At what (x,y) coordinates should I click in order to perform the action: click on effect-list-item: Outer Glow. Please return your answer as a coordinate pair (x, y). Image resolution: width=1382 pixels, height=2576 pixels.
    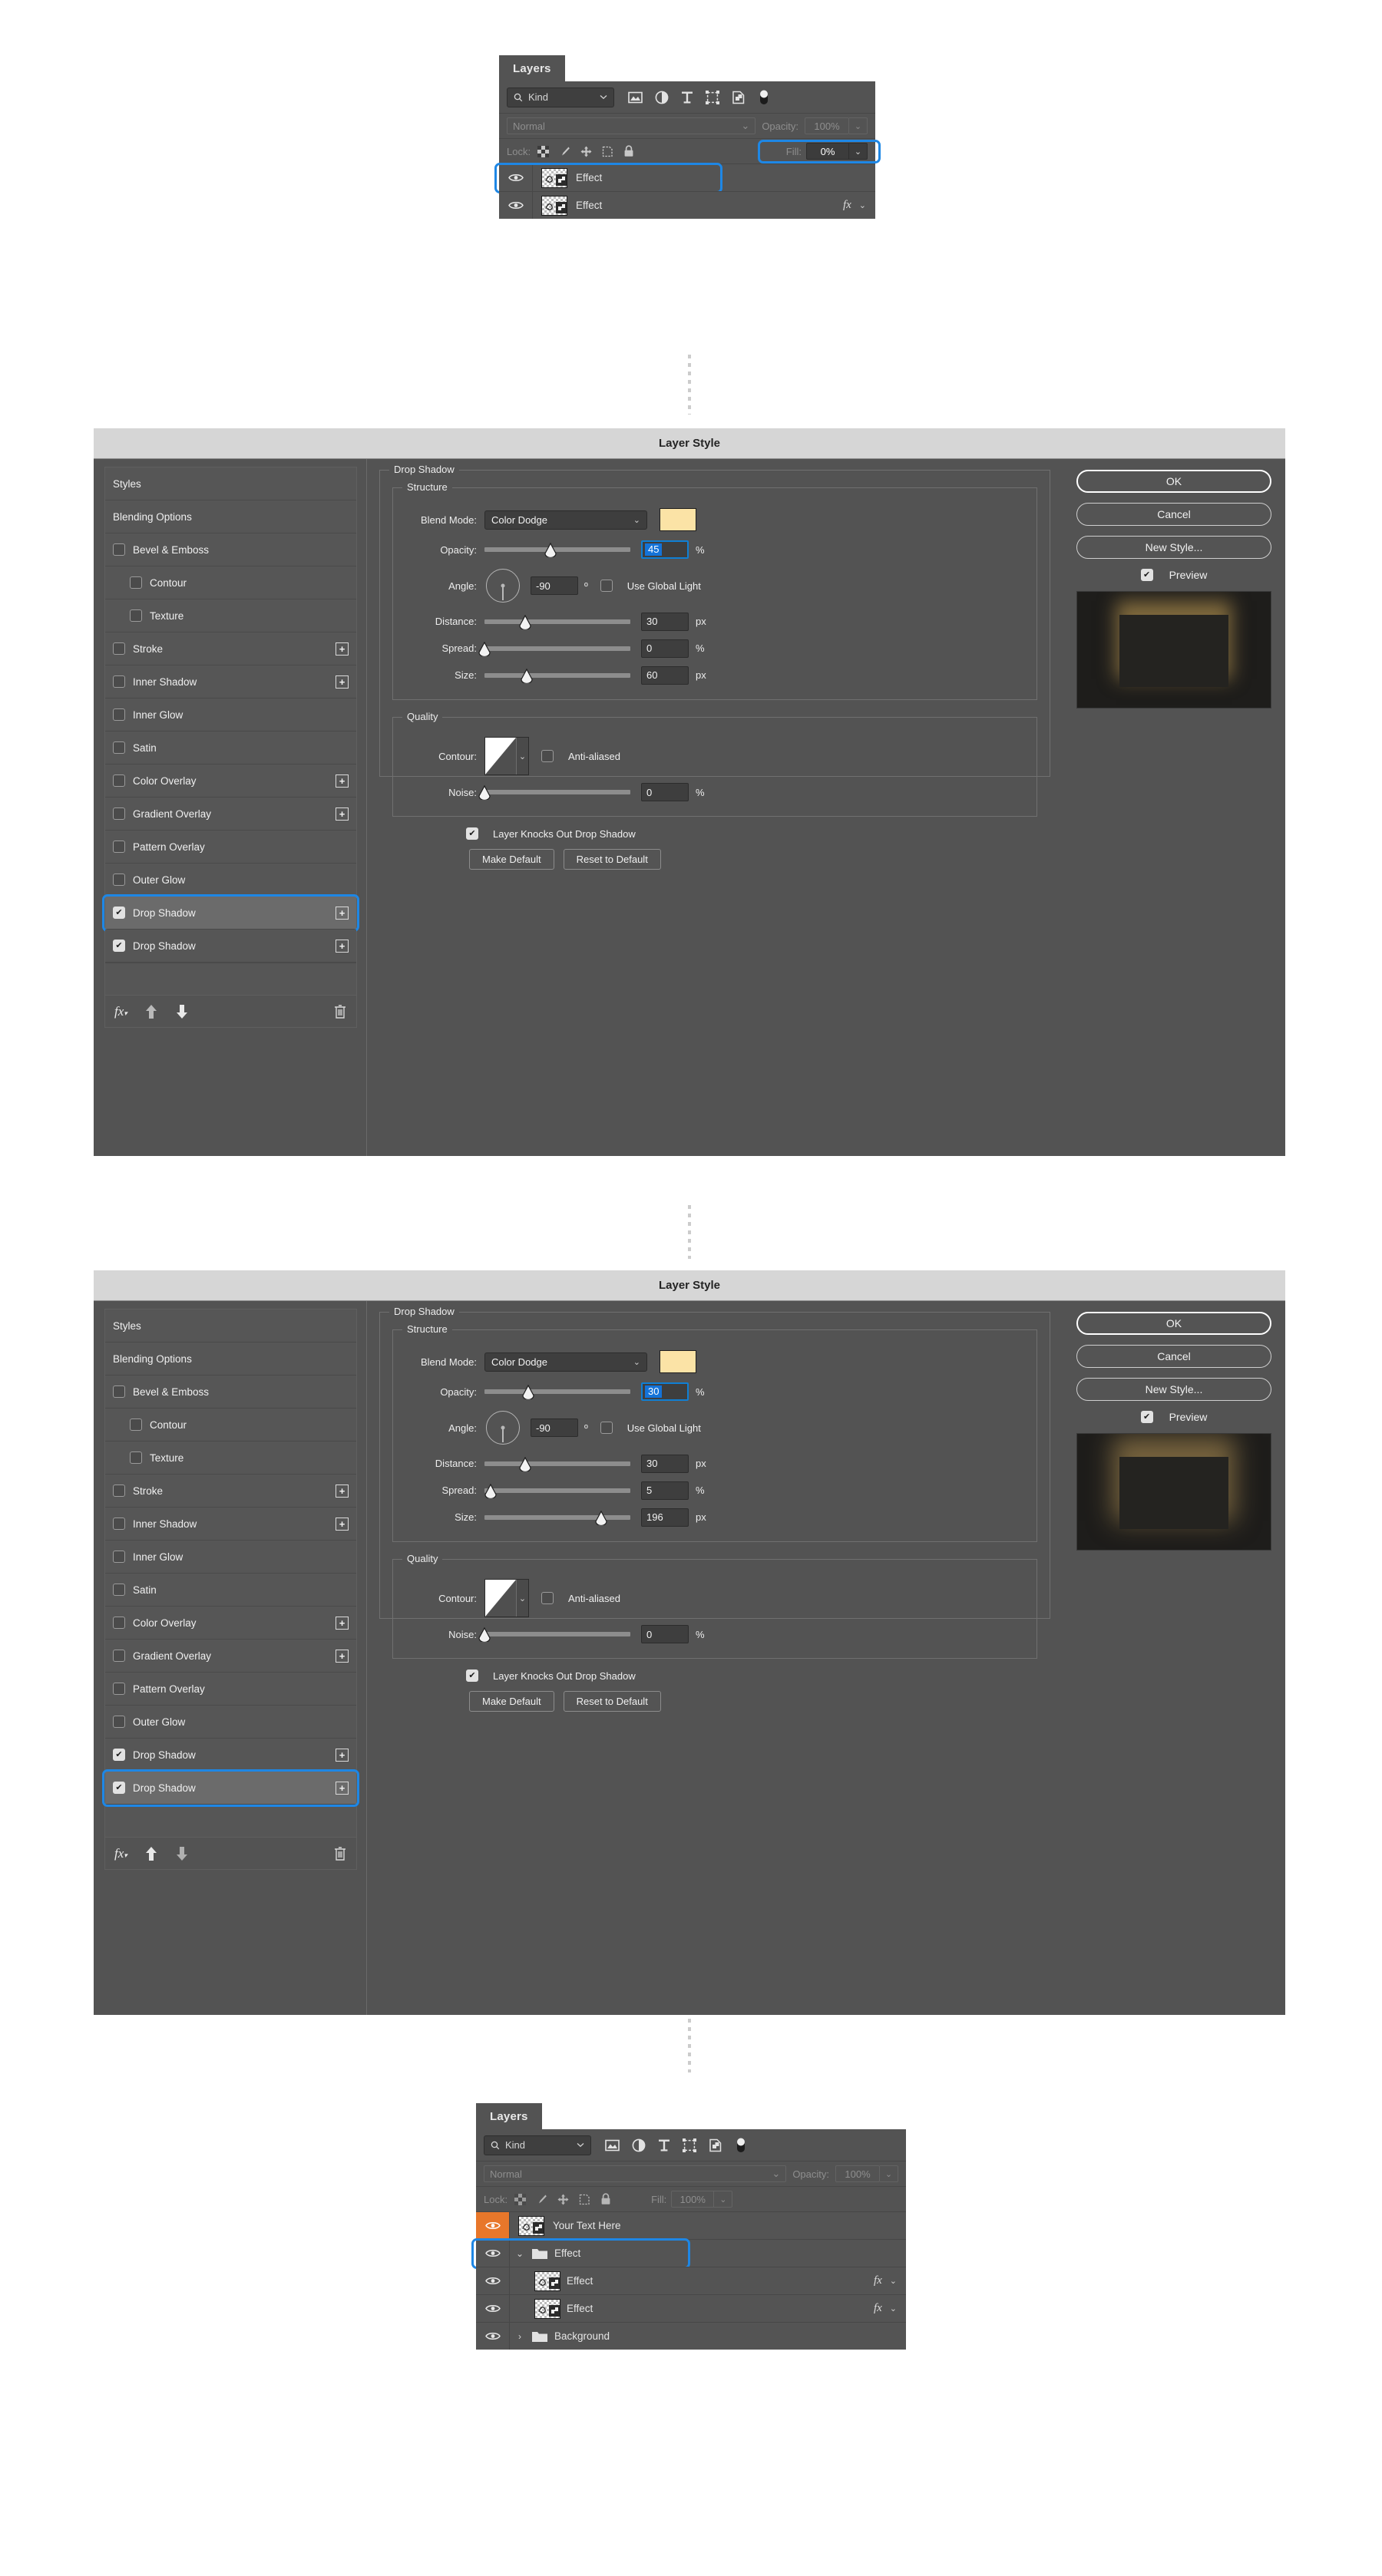
    Looking at the image, I should click on (230, 1722).